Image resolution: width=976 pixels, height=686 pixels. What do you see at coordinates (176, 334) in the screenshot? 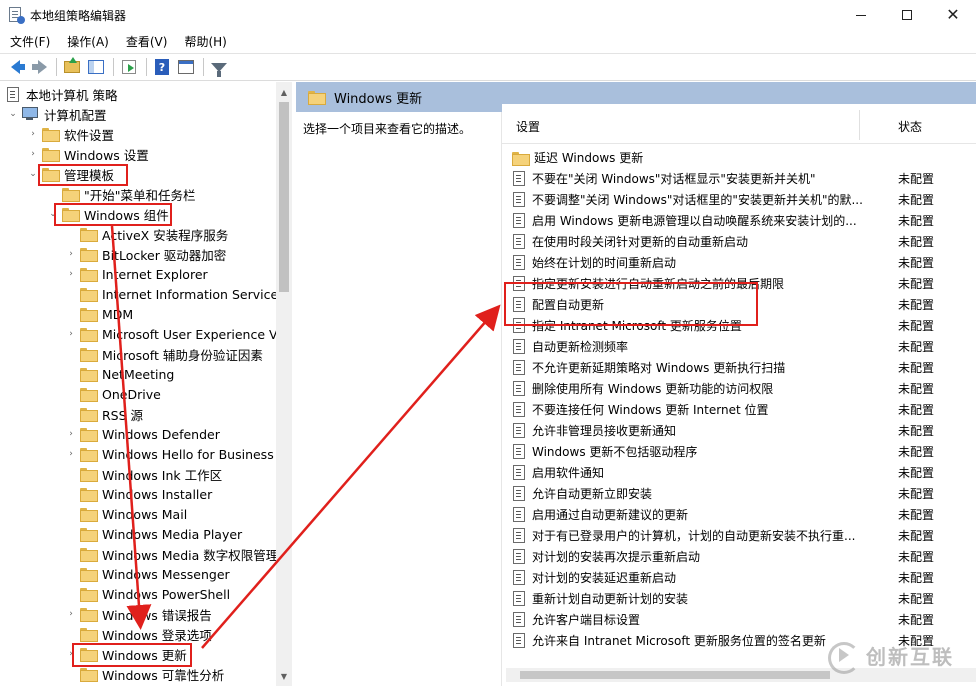
I see `tree-item: › Microsoft User Experience Vir` at bounding box center [176, 334].